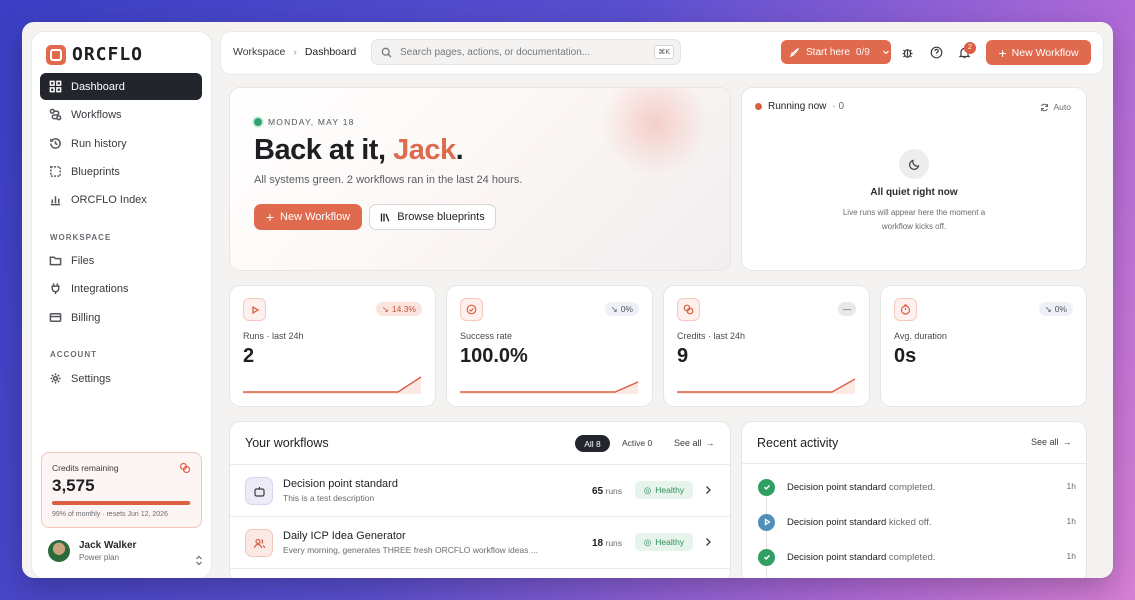  What do you see at coordinates (655, 133) in the screenshot?
I see `decorative-glow` at bounding box center [655, 133].